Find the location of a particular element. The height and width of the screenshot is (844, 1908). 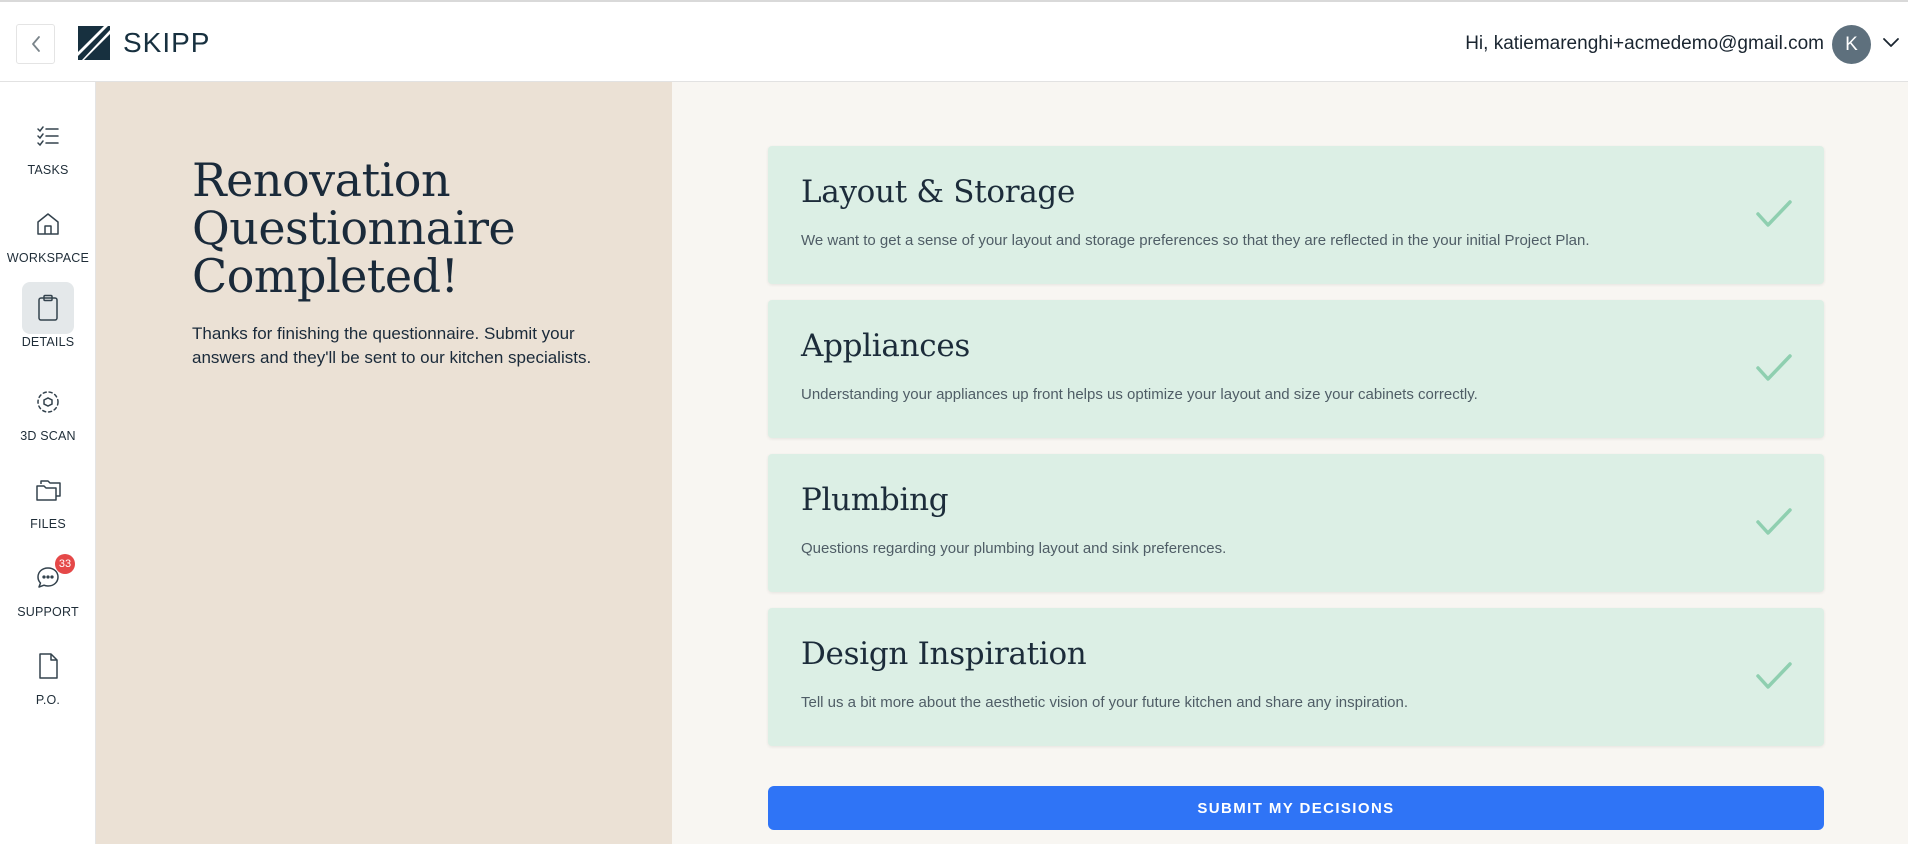

nav-icon-container: 33 is located at coordinates (48, 578).